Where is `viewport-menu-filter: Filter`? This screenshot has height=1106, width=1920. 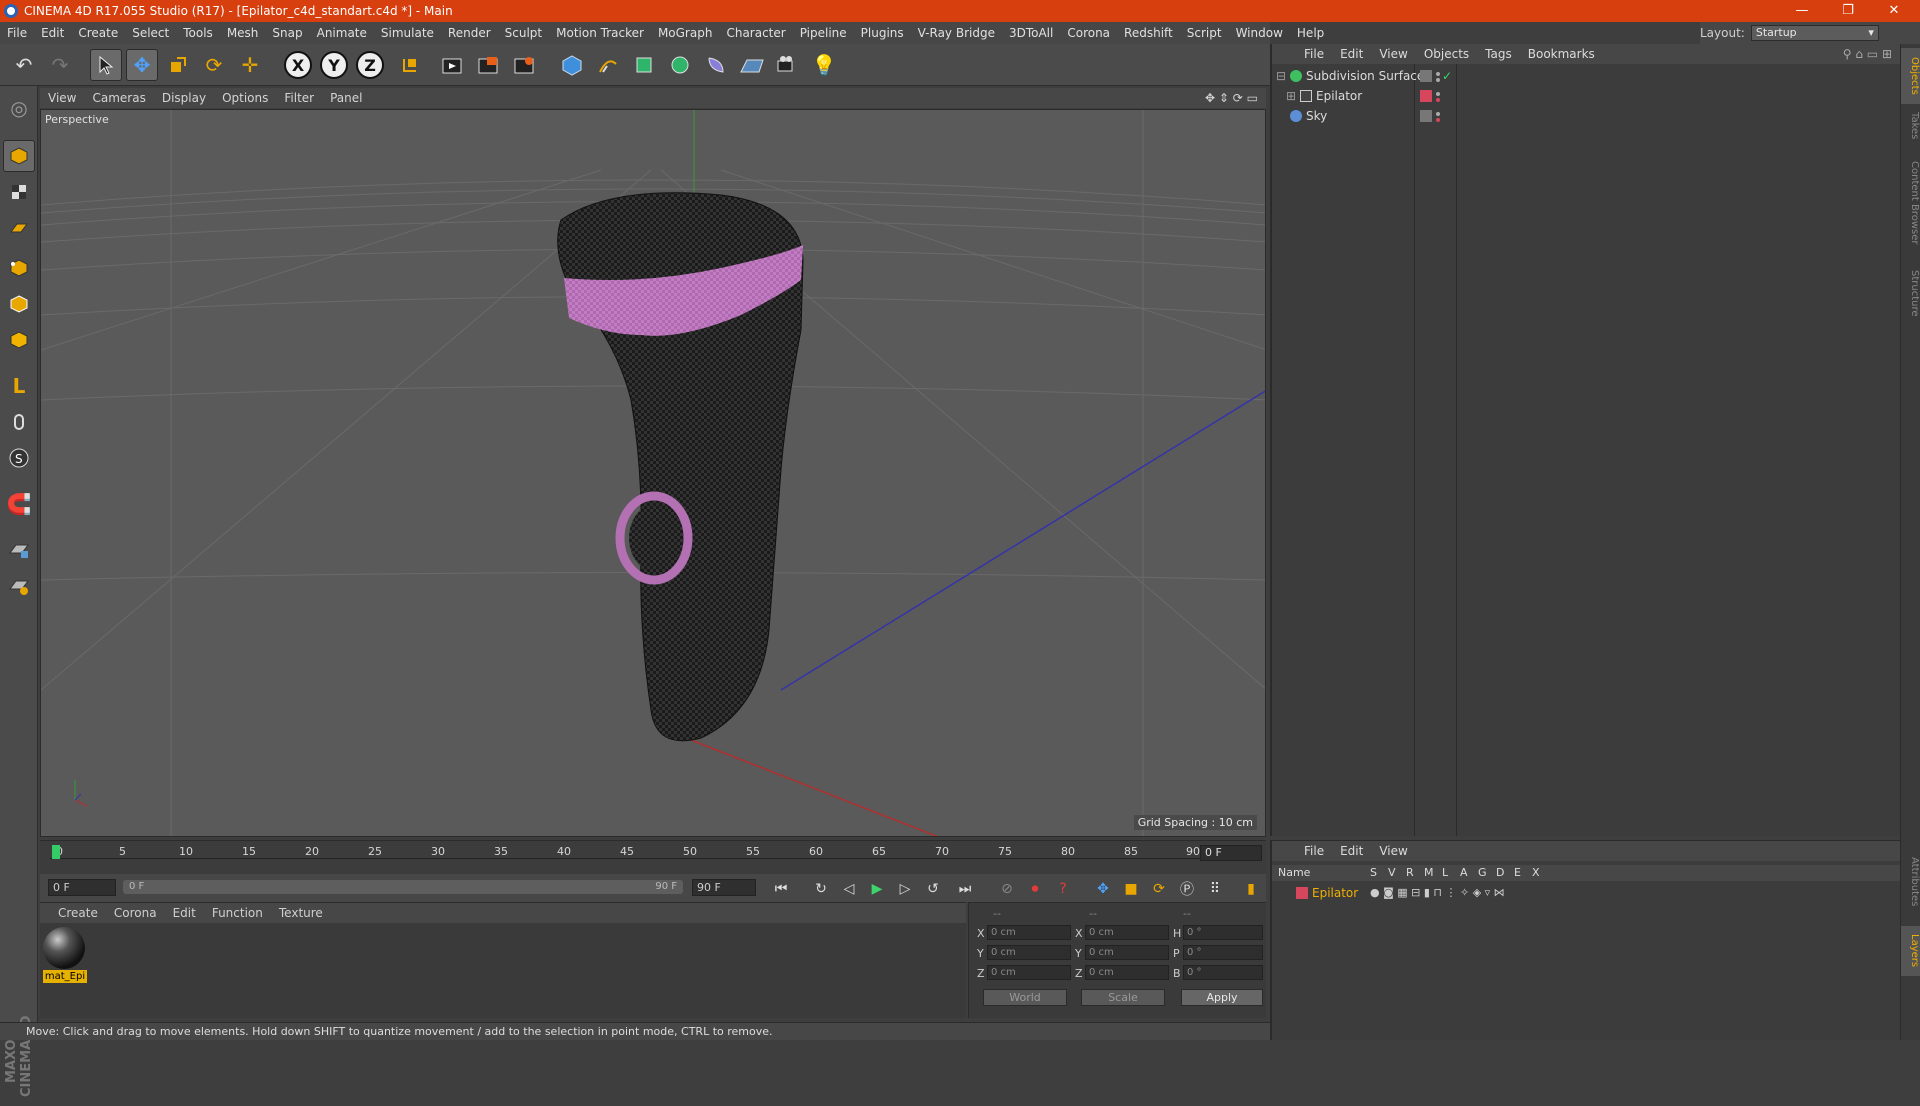
viewport-menu-filter: Filter is located at coordinates (299, 98).